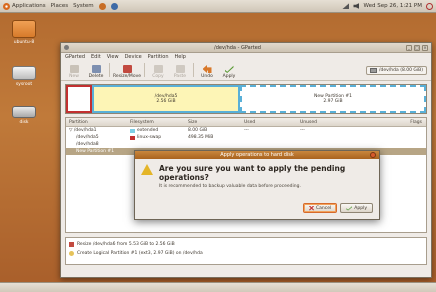 Image resolution: width=436 pixels, height=292 pixels. What do you see at coordinates (237, 47) in the screenshot?
I see `window-title: /dev/hda - GParted` at bounding box center [237, 47].